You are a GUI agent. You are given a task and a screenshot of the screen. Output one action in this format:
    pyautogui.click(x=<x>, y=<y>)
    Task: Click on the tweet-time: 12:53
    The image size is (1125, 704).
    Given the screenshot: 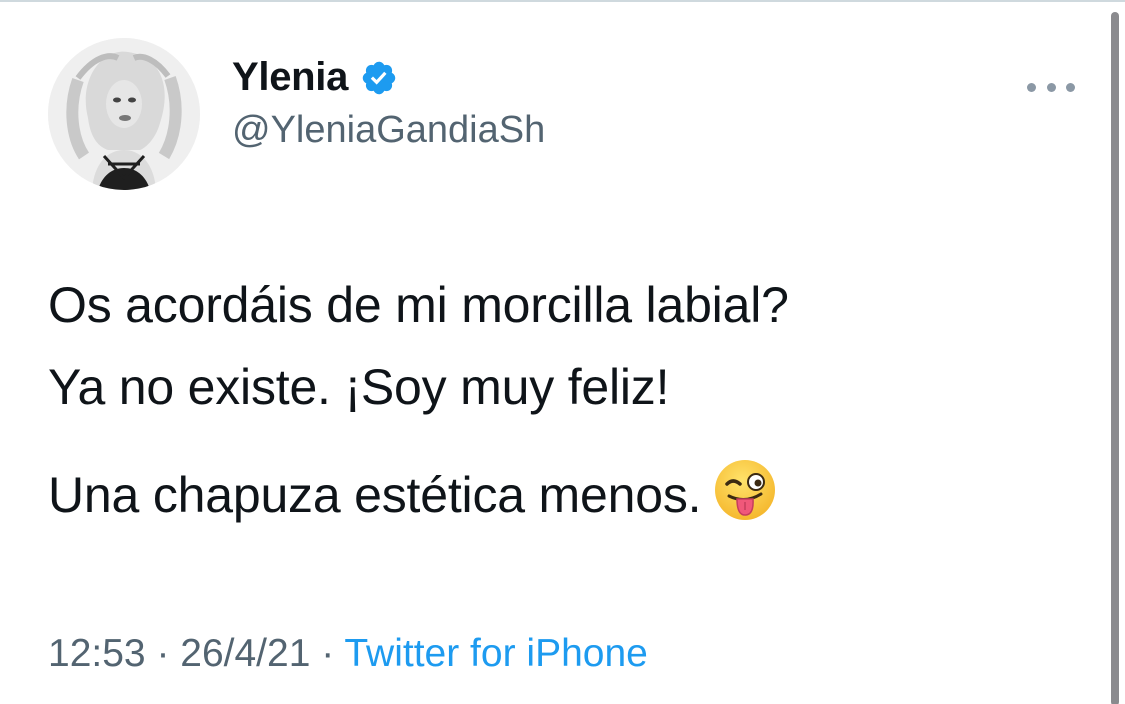 What is the action you would take?
    pyautogui.click(x=97, y=653)
    